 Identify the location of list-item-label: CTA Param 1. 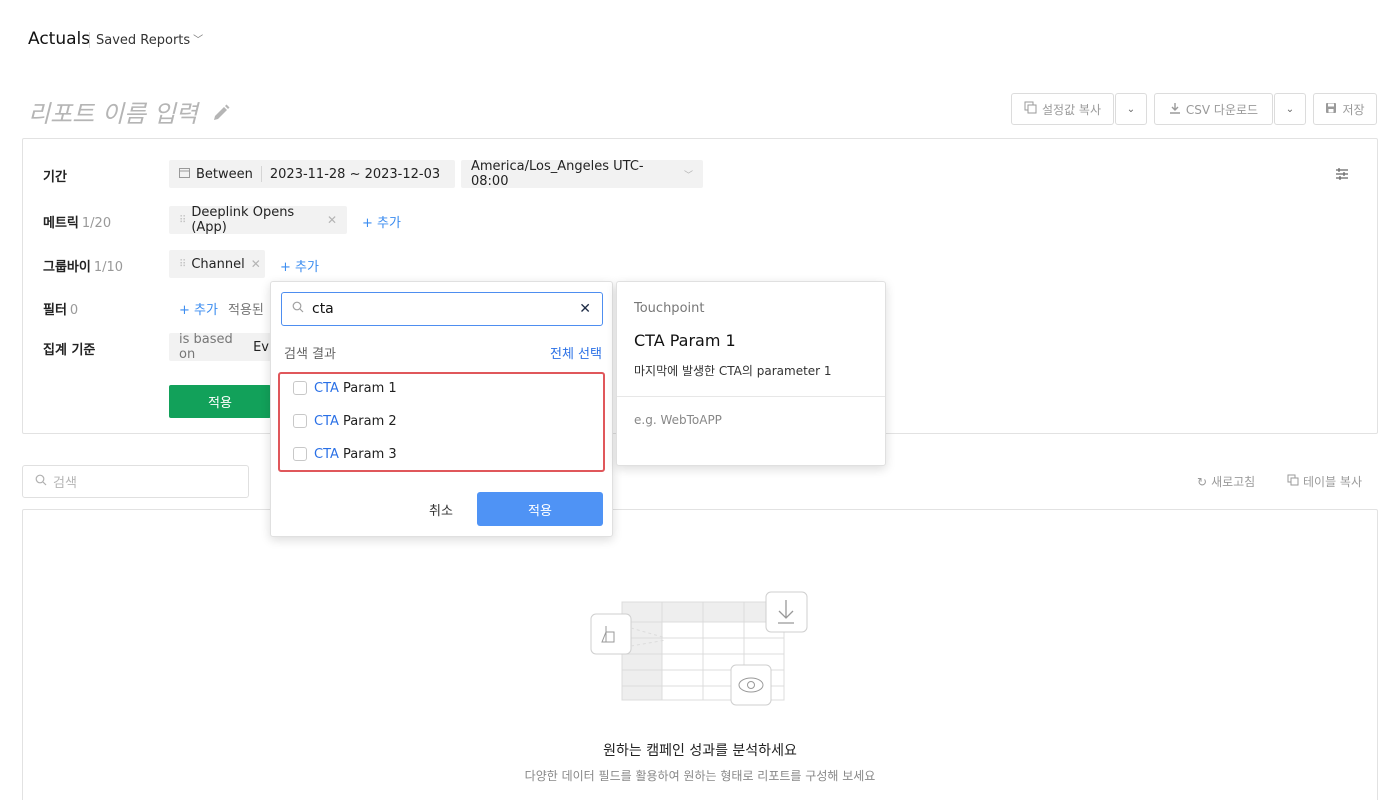
(355, 388).